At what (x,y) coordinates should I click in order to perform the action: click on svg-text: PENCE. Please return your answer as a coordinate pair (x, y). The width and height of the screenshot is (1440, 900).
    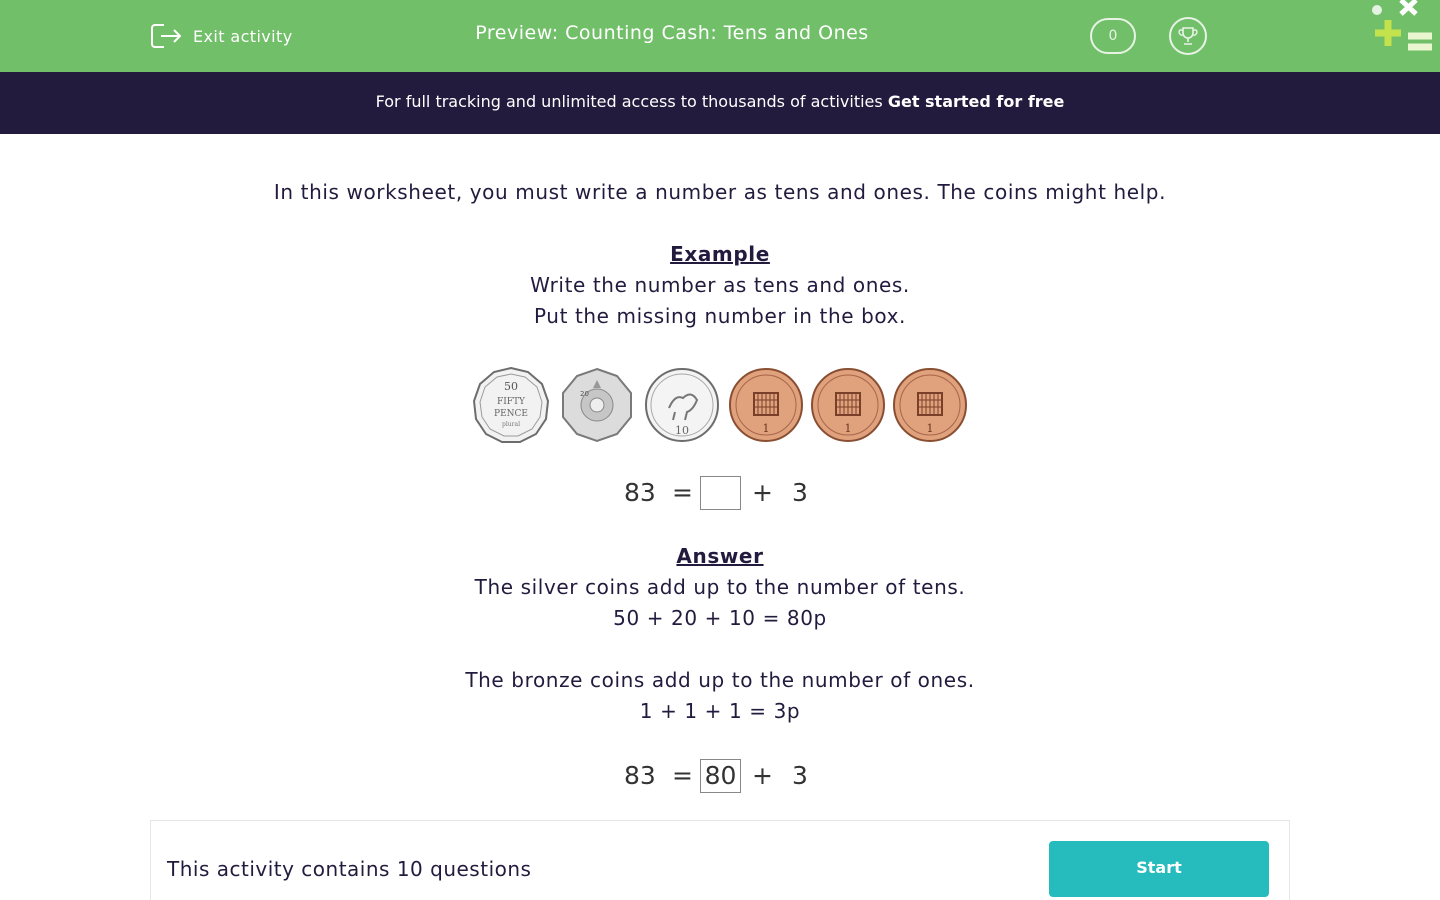
    Looking at the image, I should click on (511, 414).